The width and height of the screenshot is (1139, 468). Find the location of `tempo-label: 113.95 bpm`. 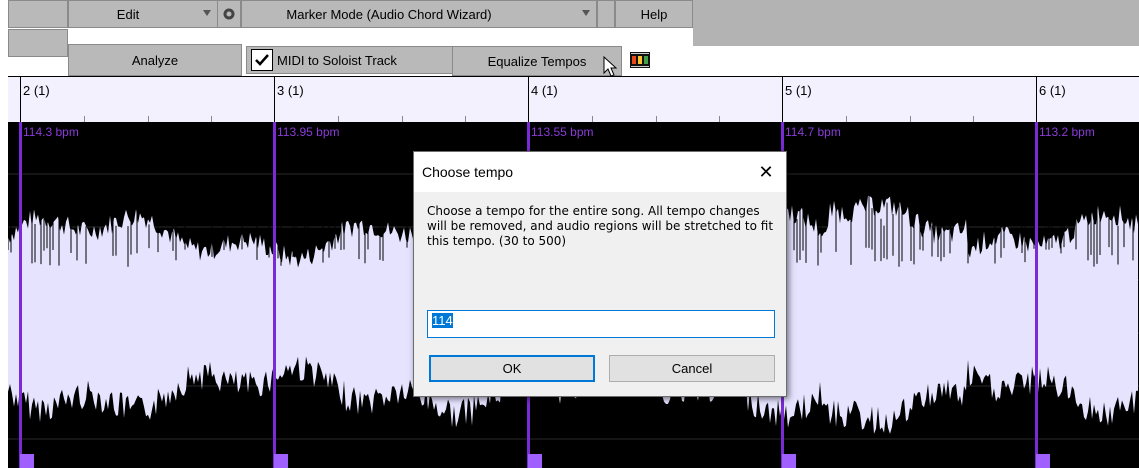

tempo-label: 113.95 bpm is located at coordinates (308, 132).